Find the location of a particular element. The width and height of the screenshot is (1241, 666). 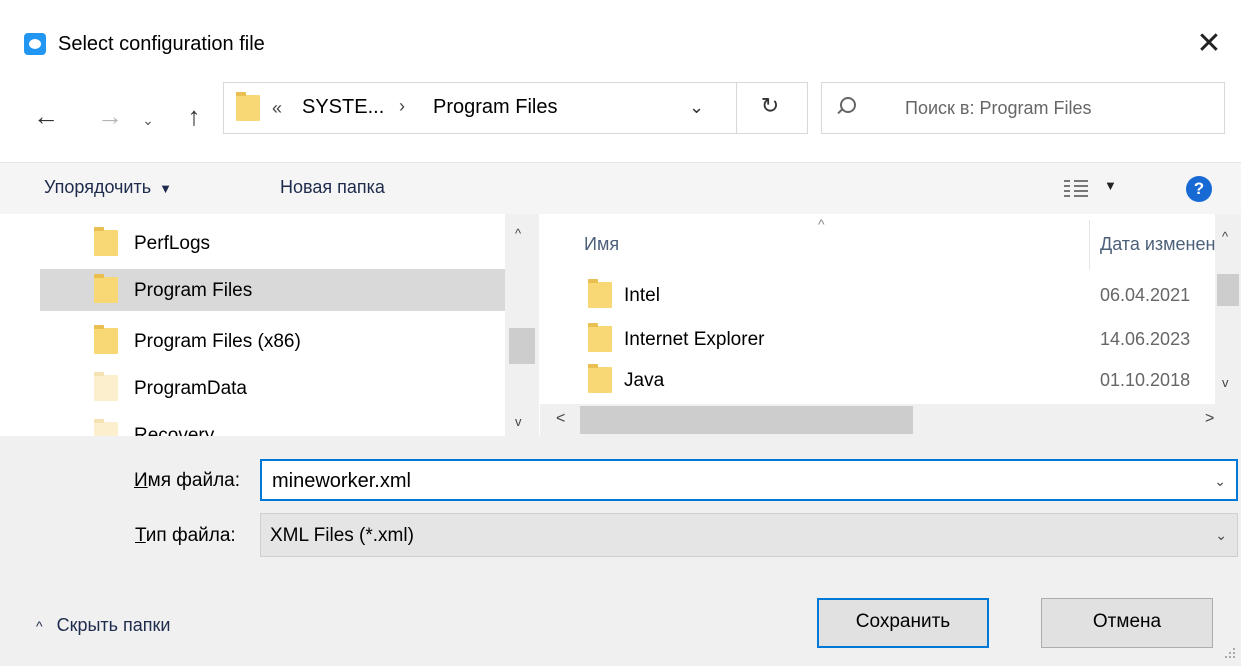

filetype-label: Тип файла: is located at coordinates (185, 536).